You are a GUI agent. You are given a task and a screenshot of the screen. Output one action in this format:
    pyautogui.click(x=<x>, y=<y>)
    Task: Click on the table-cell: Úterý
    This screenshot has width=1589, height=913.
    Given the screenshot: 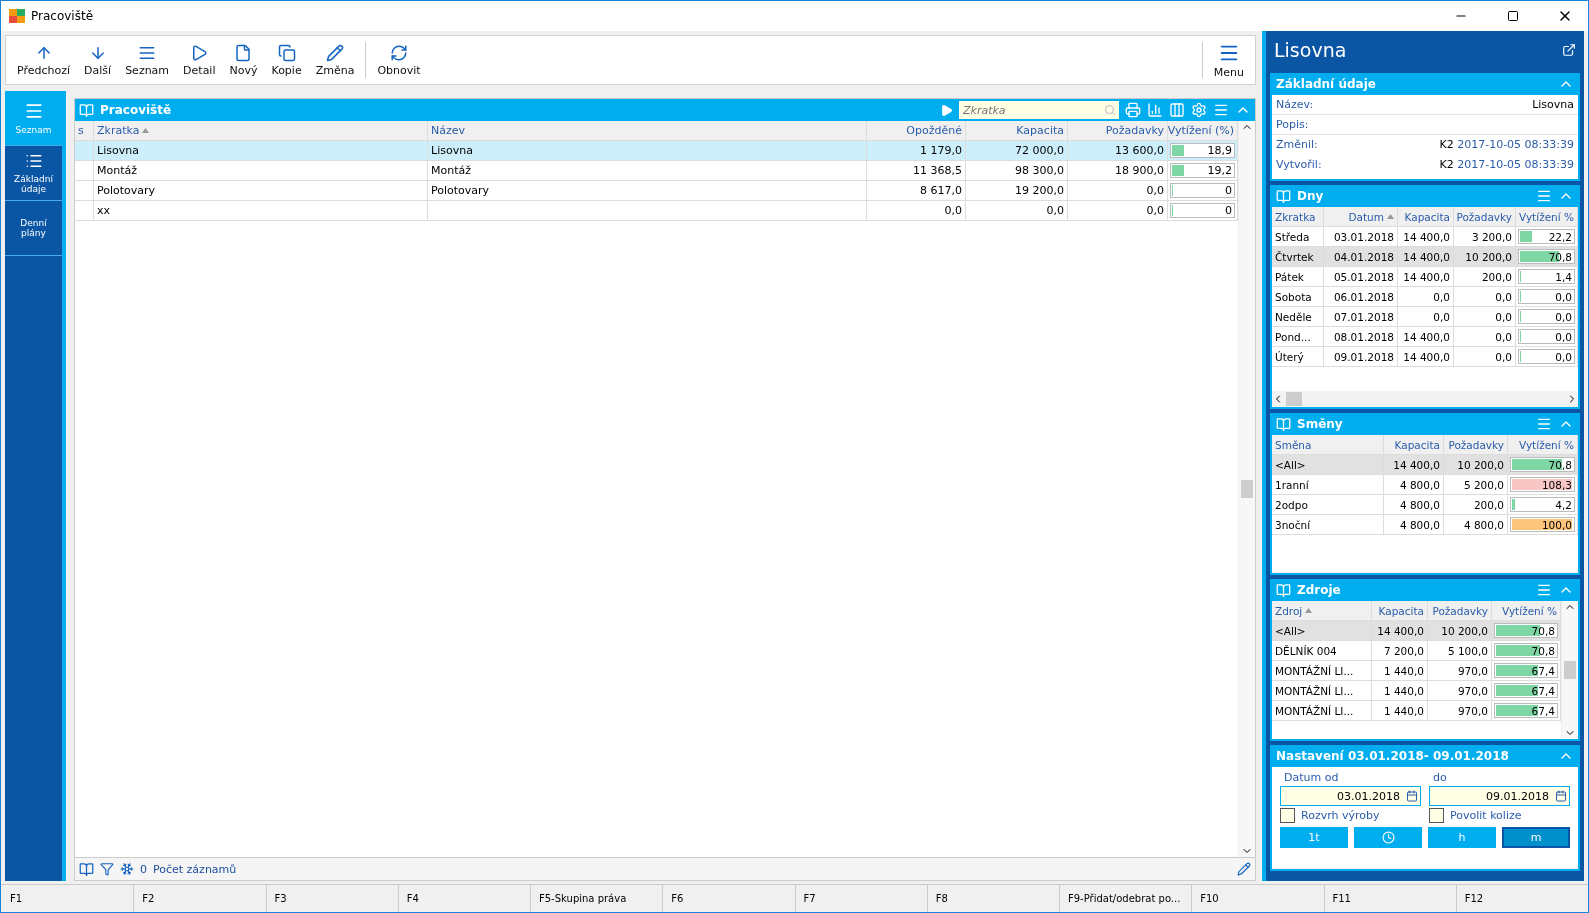 What is the action you would take?
    pyautogui.click(x=1298, y=357)
    